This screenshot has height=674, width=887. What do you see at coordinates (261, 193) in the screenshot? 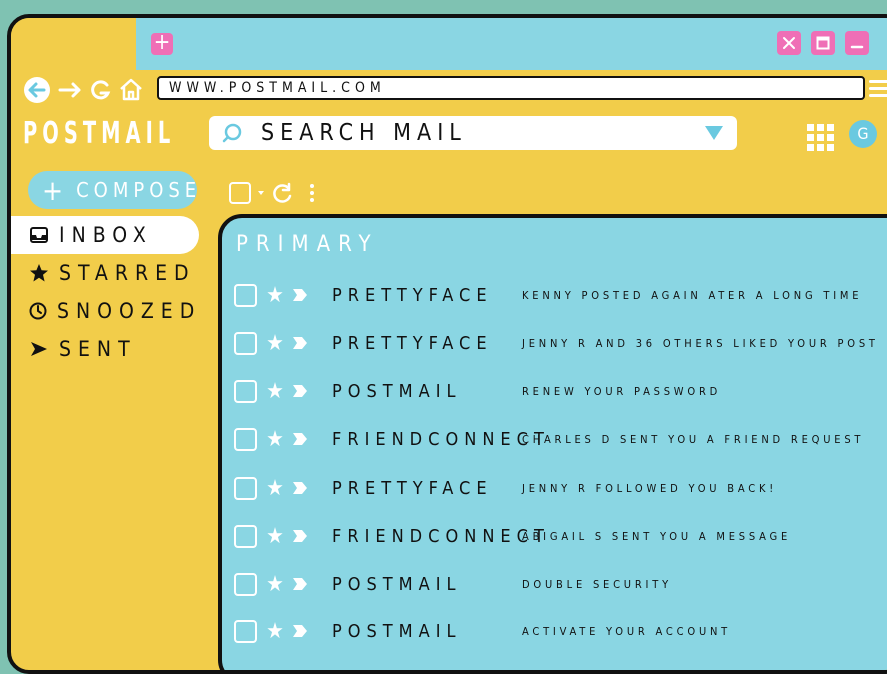
I see `select-dropdown-icon` at bounding box center [261, 193].